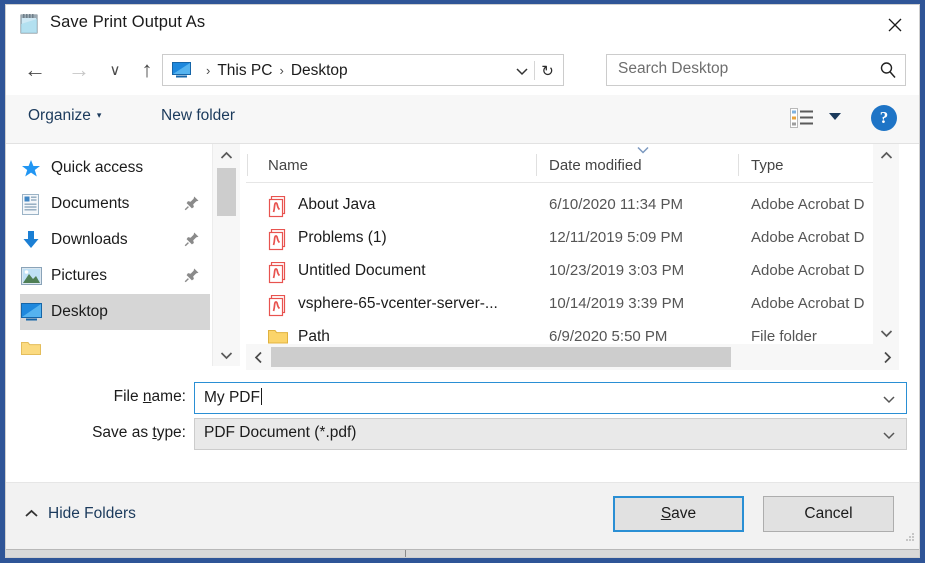 This screenshot has height=563, width=925. Describe the element at coordinates (910, 535) in the screenshot. I see `resize-grip` at that location.